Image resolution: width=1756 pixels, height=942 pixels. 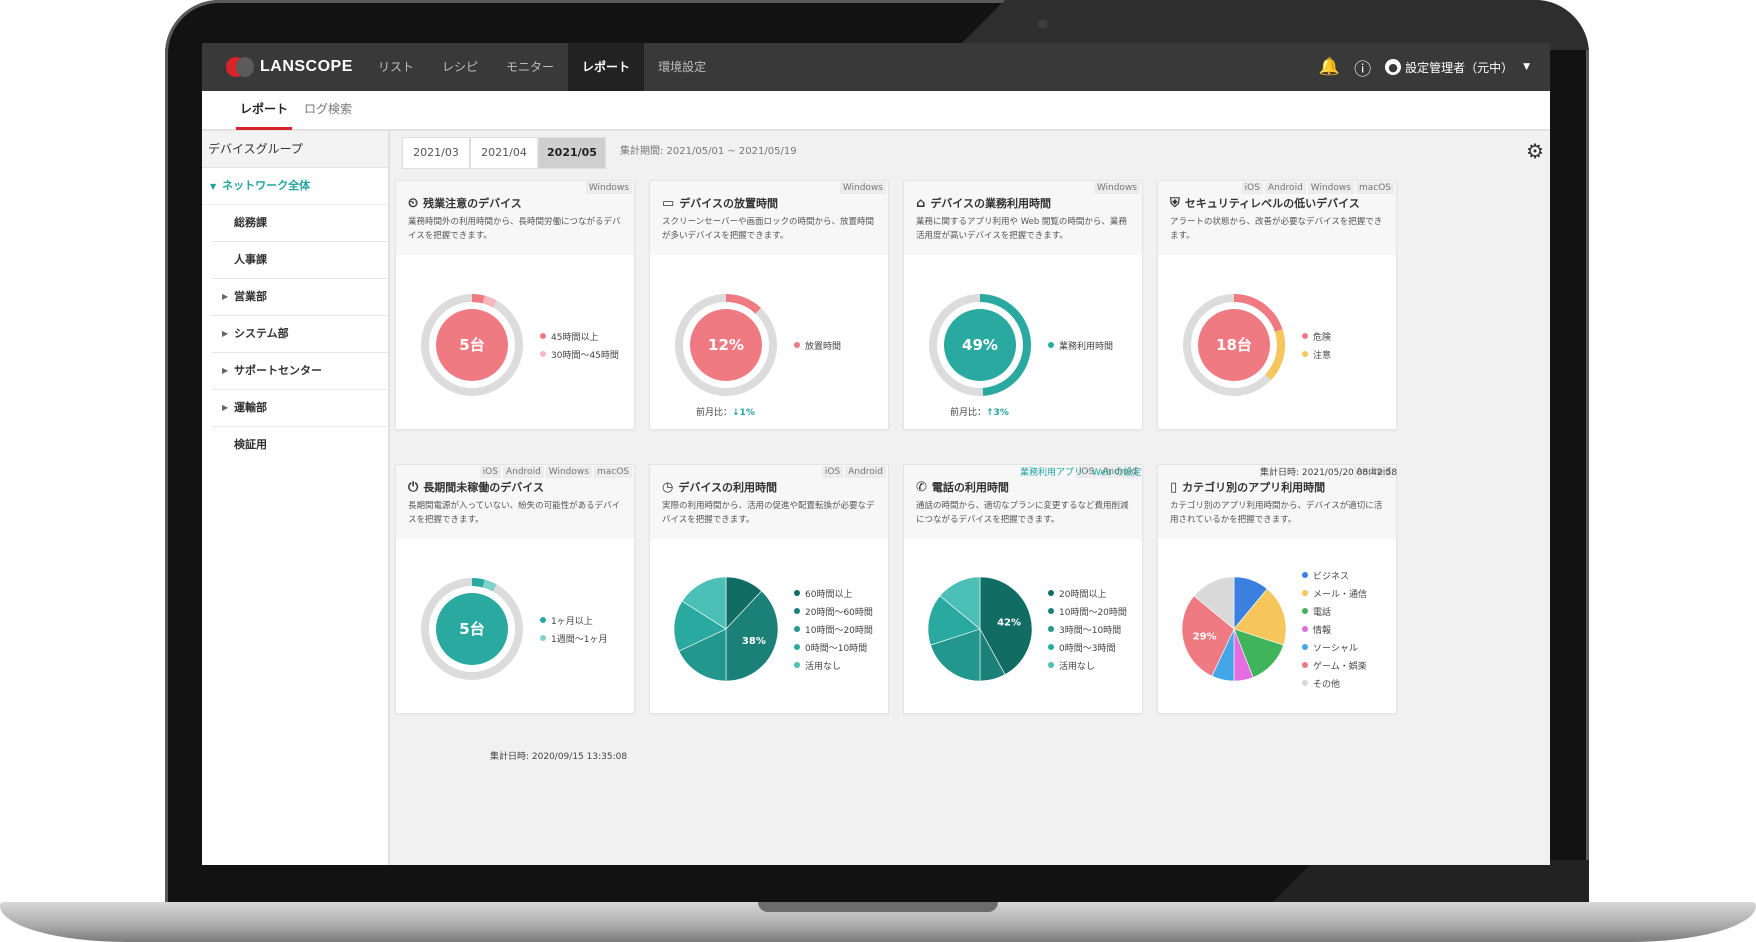 What do you see at coordinates (720, 203) in the screenshot?
I see `card-title: ▭ デバイスの放置時間` at bounding box center [720, 203].